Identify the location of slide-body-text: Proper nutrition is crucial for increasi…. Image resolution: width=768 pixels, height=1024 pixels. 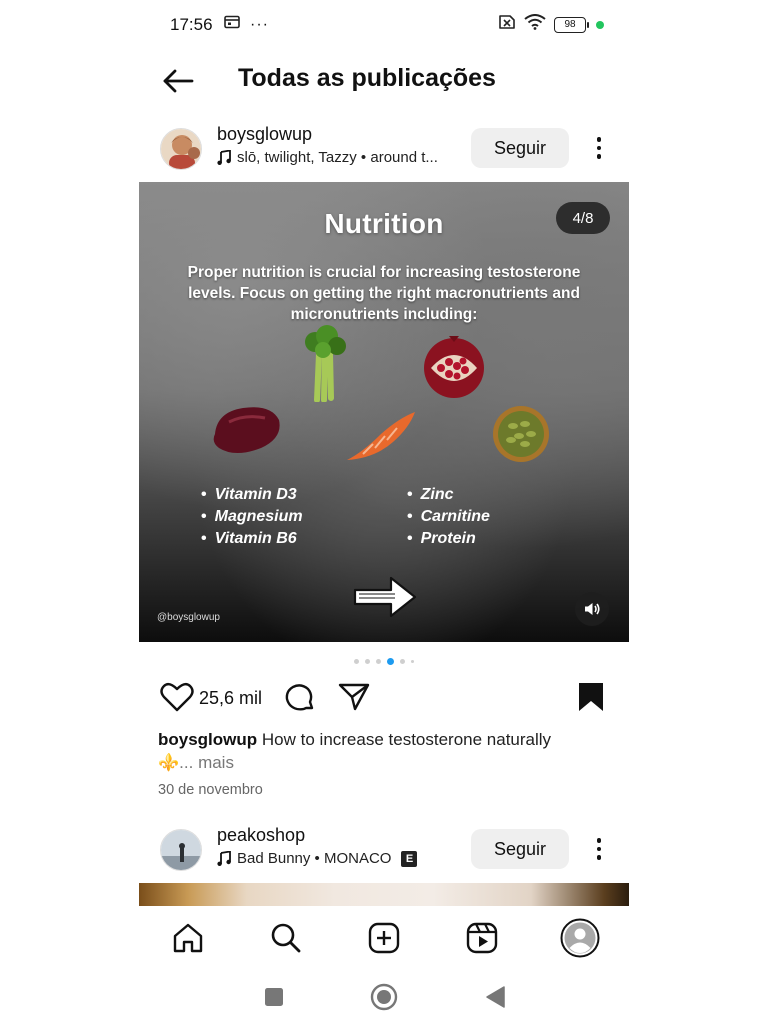
(384, 293).